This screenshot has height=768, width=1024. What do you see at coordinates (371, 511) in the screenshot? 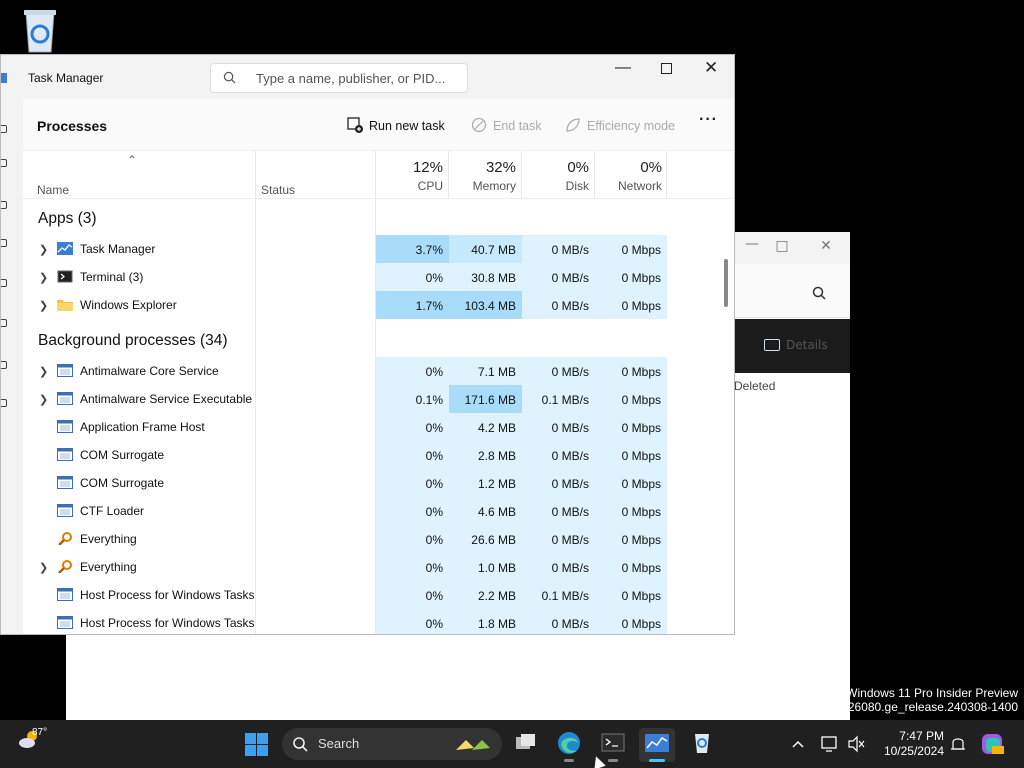
I see `table-row: CTF Loader 0% 4.6 MB 0 MB/s 0 Mbps` at bounding box center [371, 511].